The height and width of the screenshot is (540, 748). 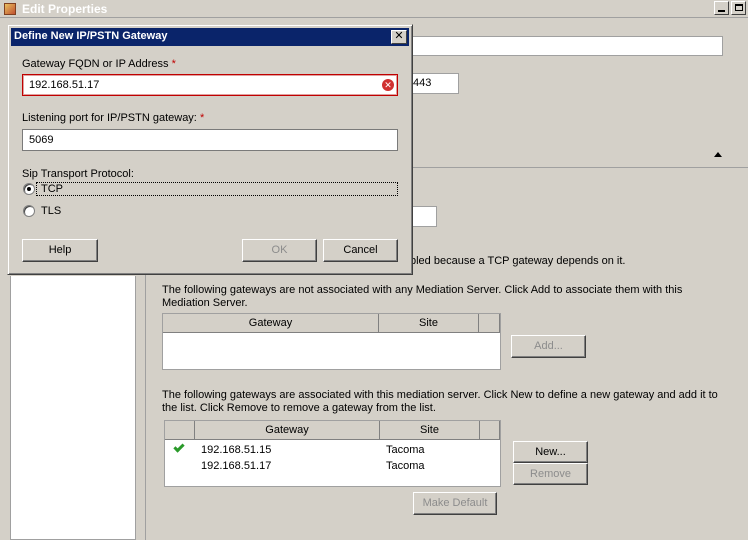 What do you see at coordinates (210, 140) in the screenshot?
I see `port-input: 5069` at bounding box center [210, 140].